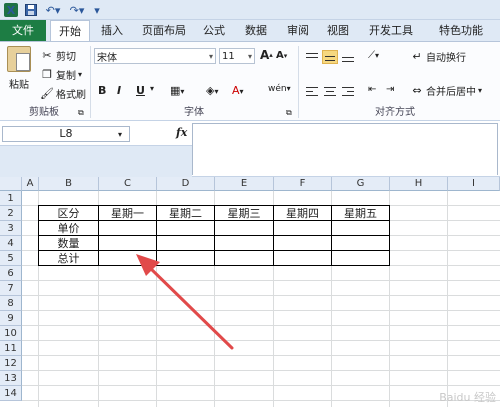 Image resolution: width=500 pixels, height=407 pixels. I want to click on formula-bar-background, so click(96, 161).